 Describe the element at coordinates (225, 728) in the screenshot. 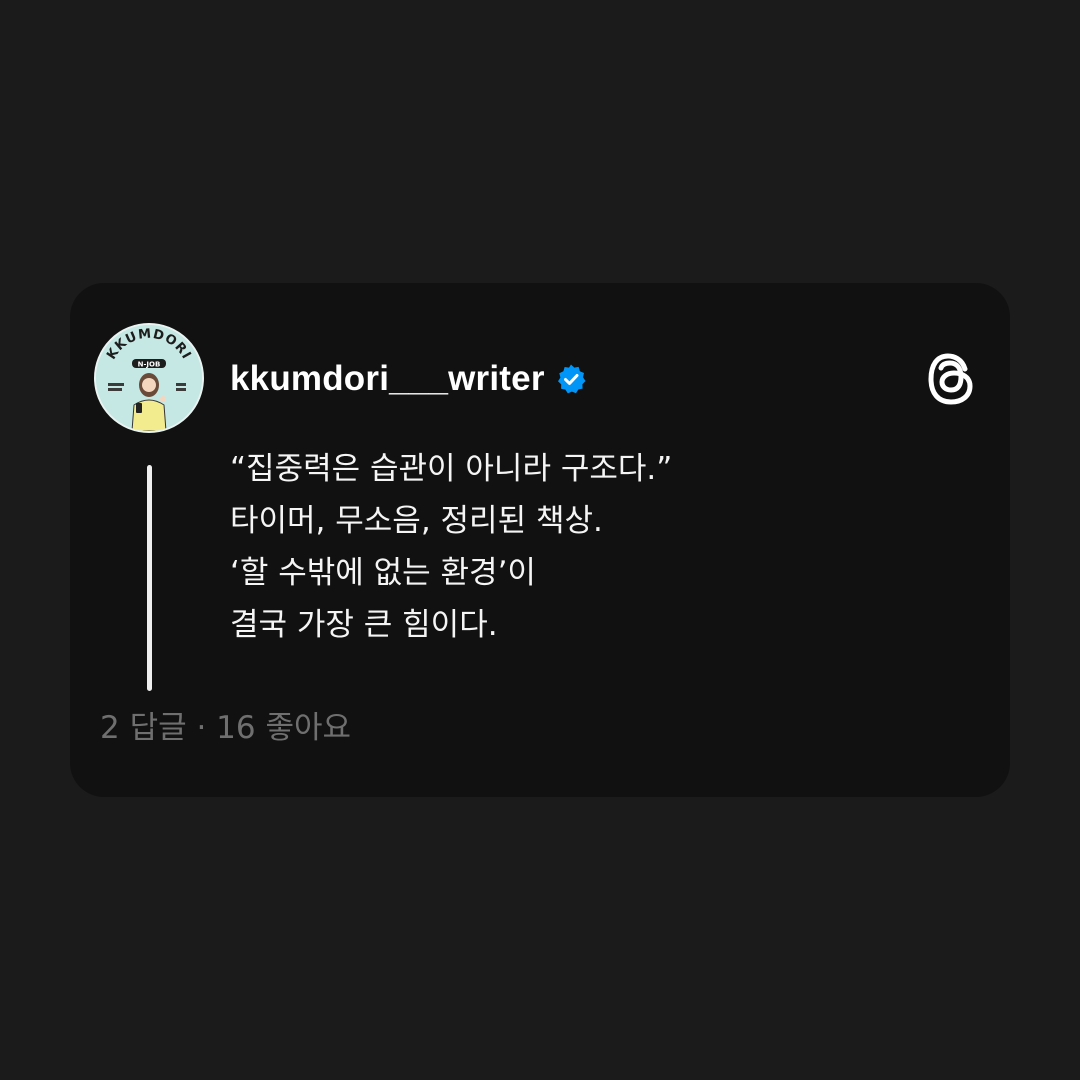

I see `post-stats: 2 답글 · 16 좋아요` at that location.